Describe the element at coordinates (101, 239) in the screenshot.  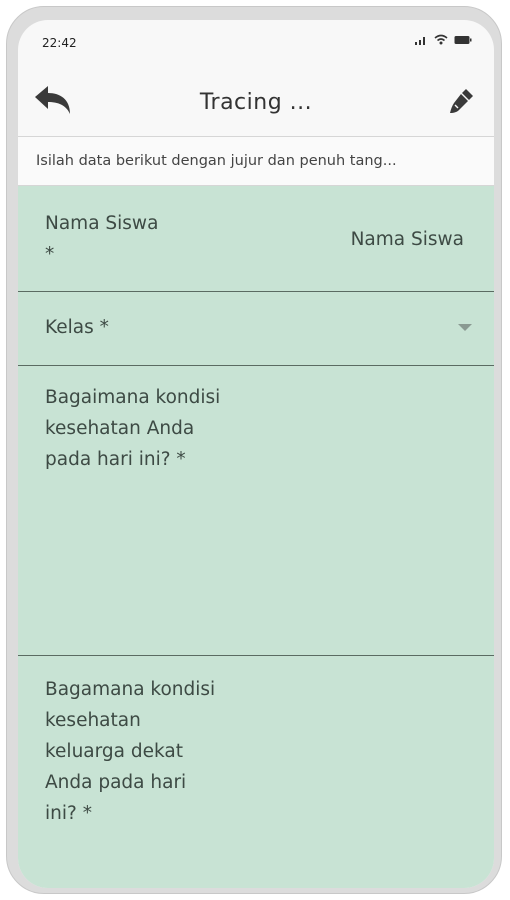
I see `nama-siswa-label: Nama Siswa *` at that location.